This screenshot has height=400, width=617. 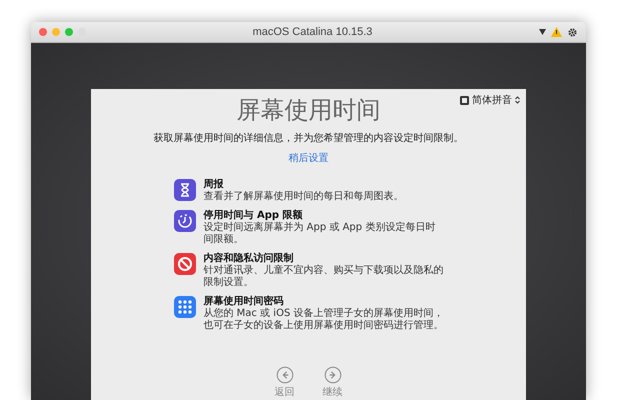 What do you see at coordinates (572, 32) in the screenshot?
I see `settings-icon` at bounding box center [572, 32].